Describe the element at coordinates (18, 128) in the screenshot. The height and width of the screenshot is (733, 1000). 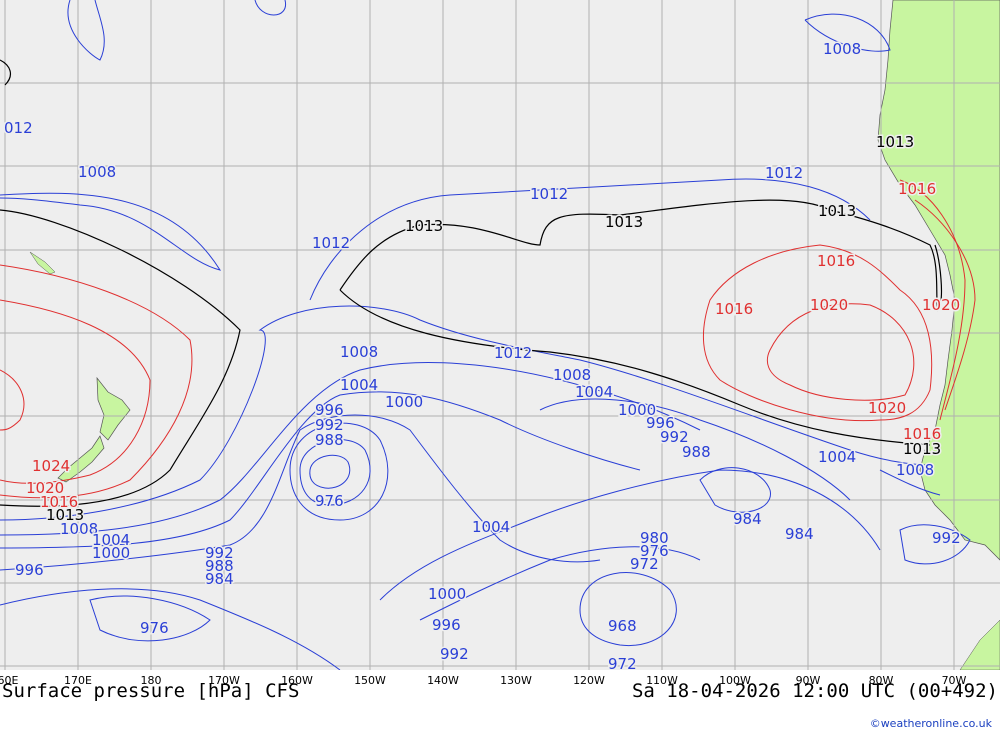
I see `isobar-label: 012` at that location.